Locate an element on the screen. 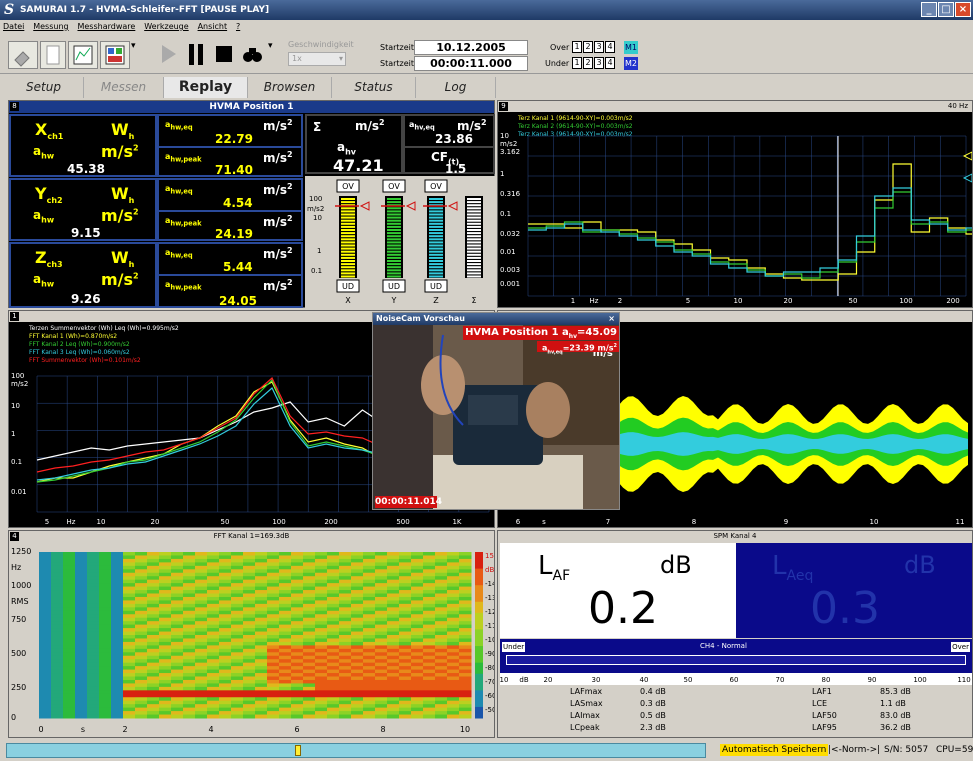 Image resolution: width=973 pixels, height=761 pixels. marker-m1-button: M1 is located at coordinates (631, 47).